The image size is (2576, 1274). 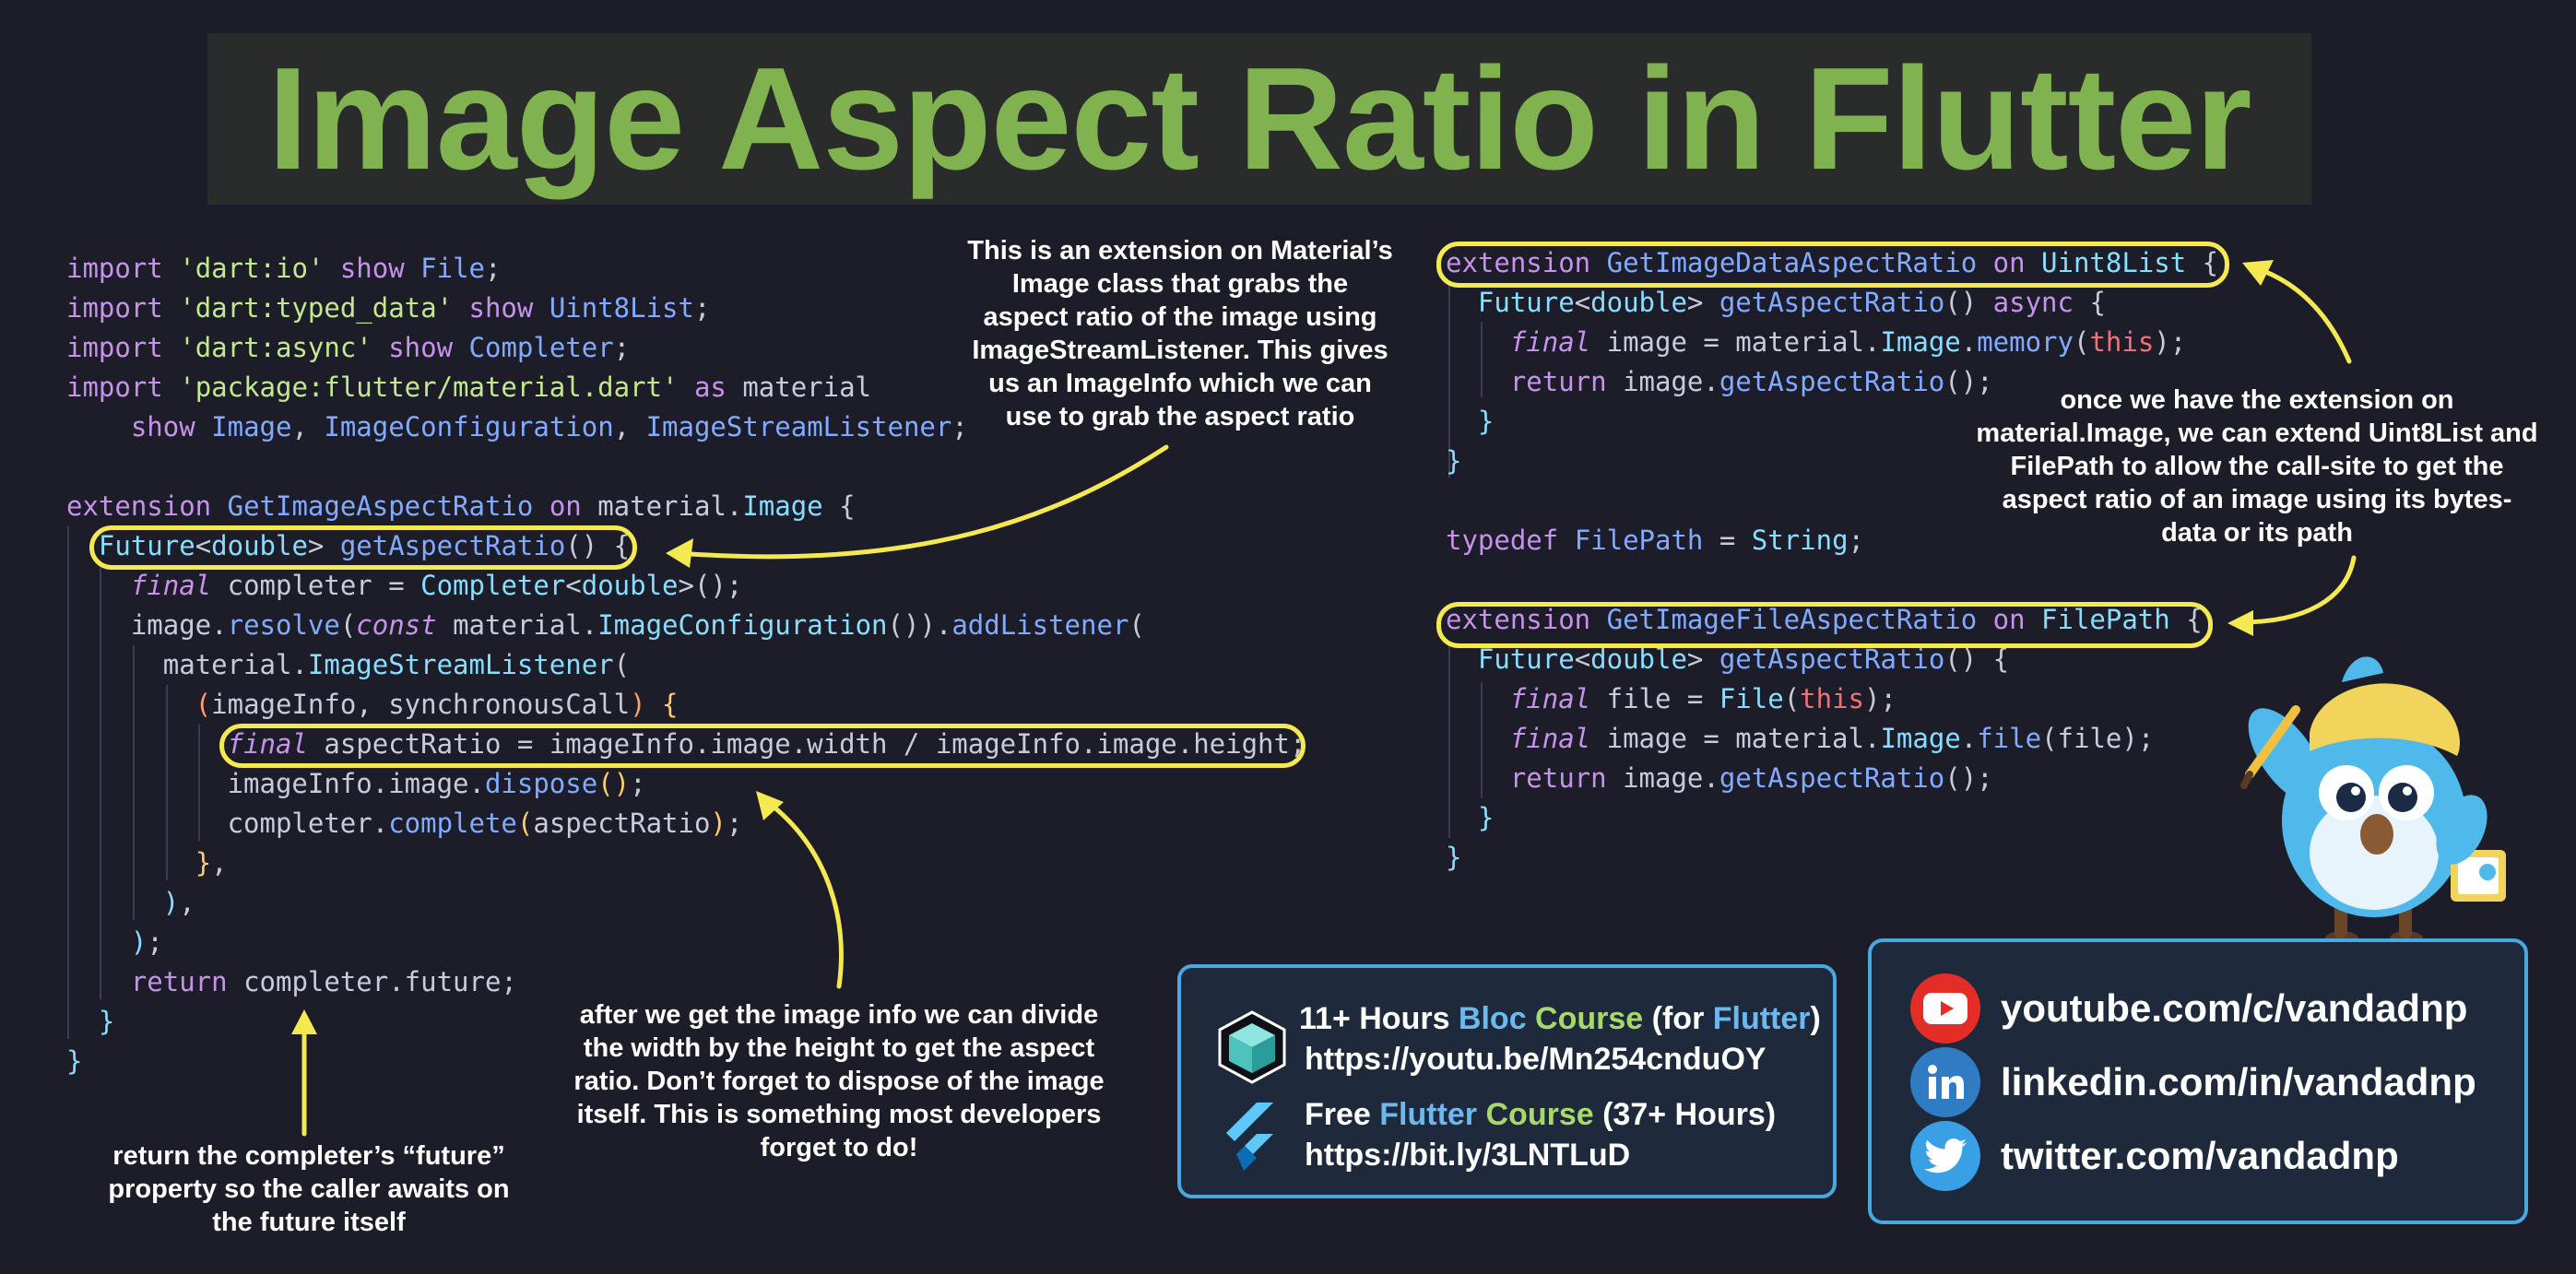 What do you see at coordinates (1945, 1008) in the screenshot?
I see `youtube-icon` at bounding box center [1945, 1008].